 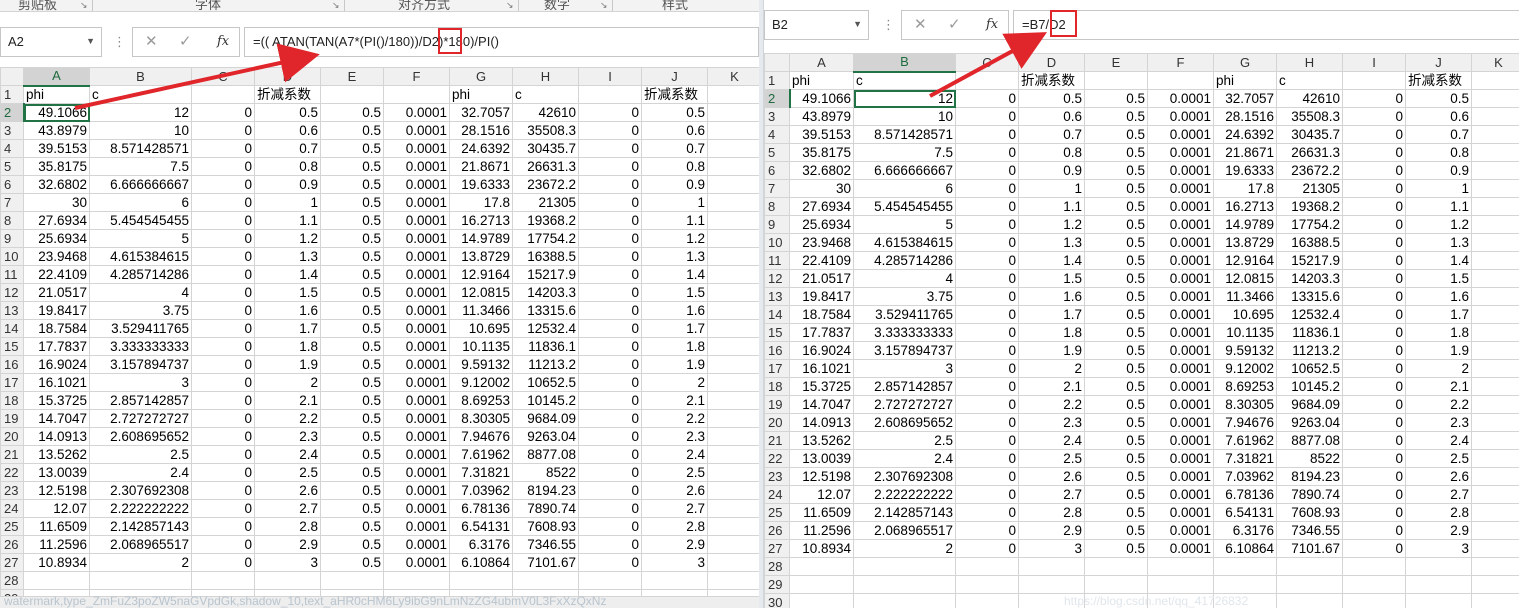 What do you see at coordinates (1309, 332) in the screenshot?
I see `cell-h15: 11836.1` at bounding box center [1309, 332].